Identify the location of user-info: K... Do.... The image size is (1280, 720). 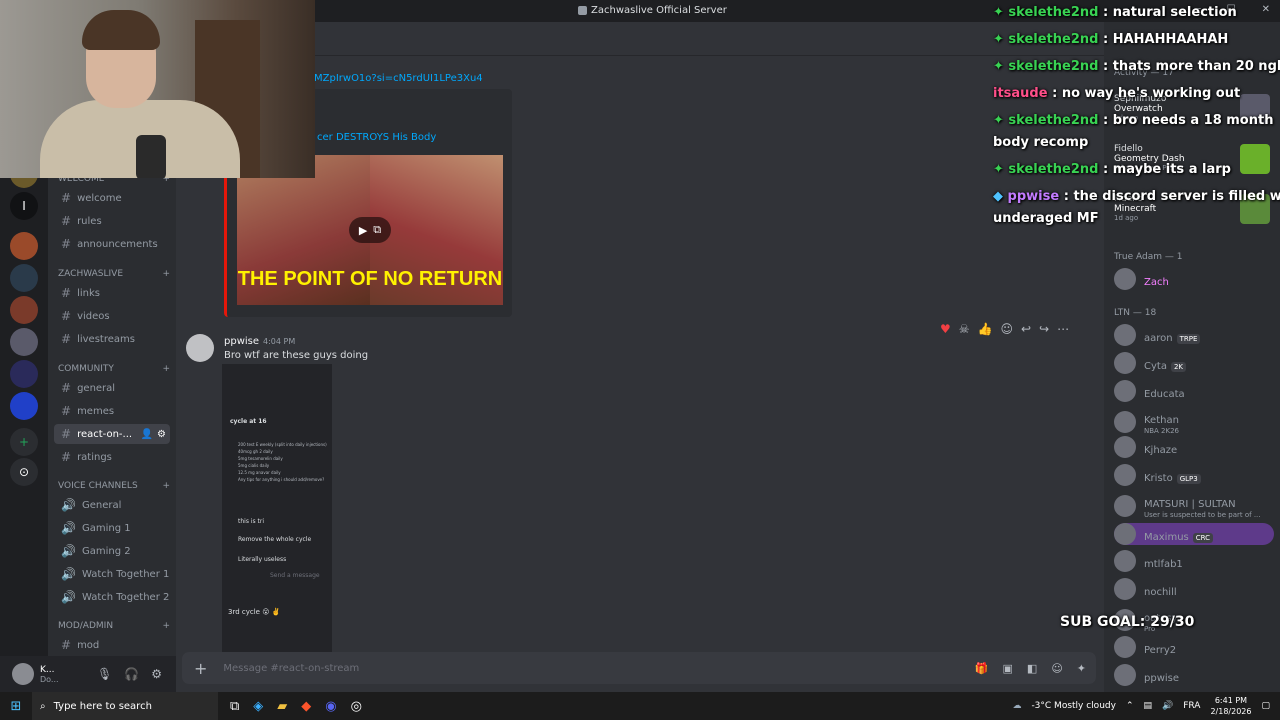
(49, 674).